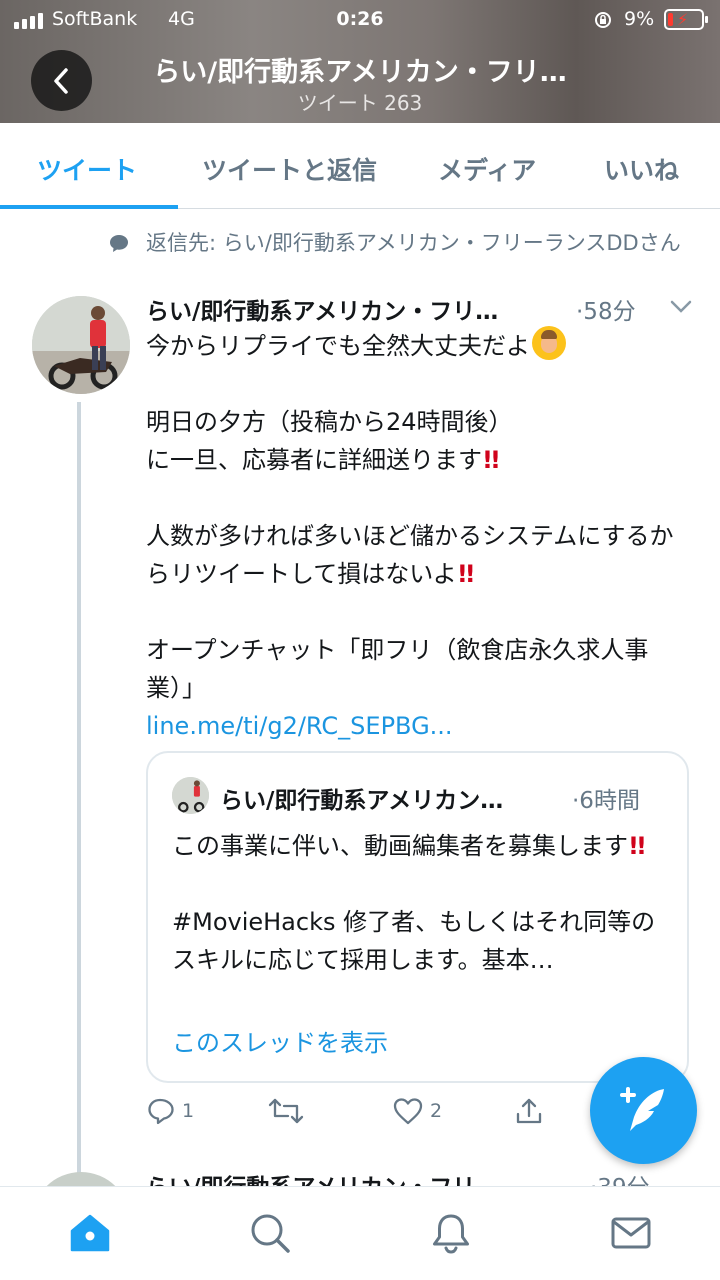 The height and width of the screenshot is (1280, 720). I want to click on nav-home, so click(90, 1233).